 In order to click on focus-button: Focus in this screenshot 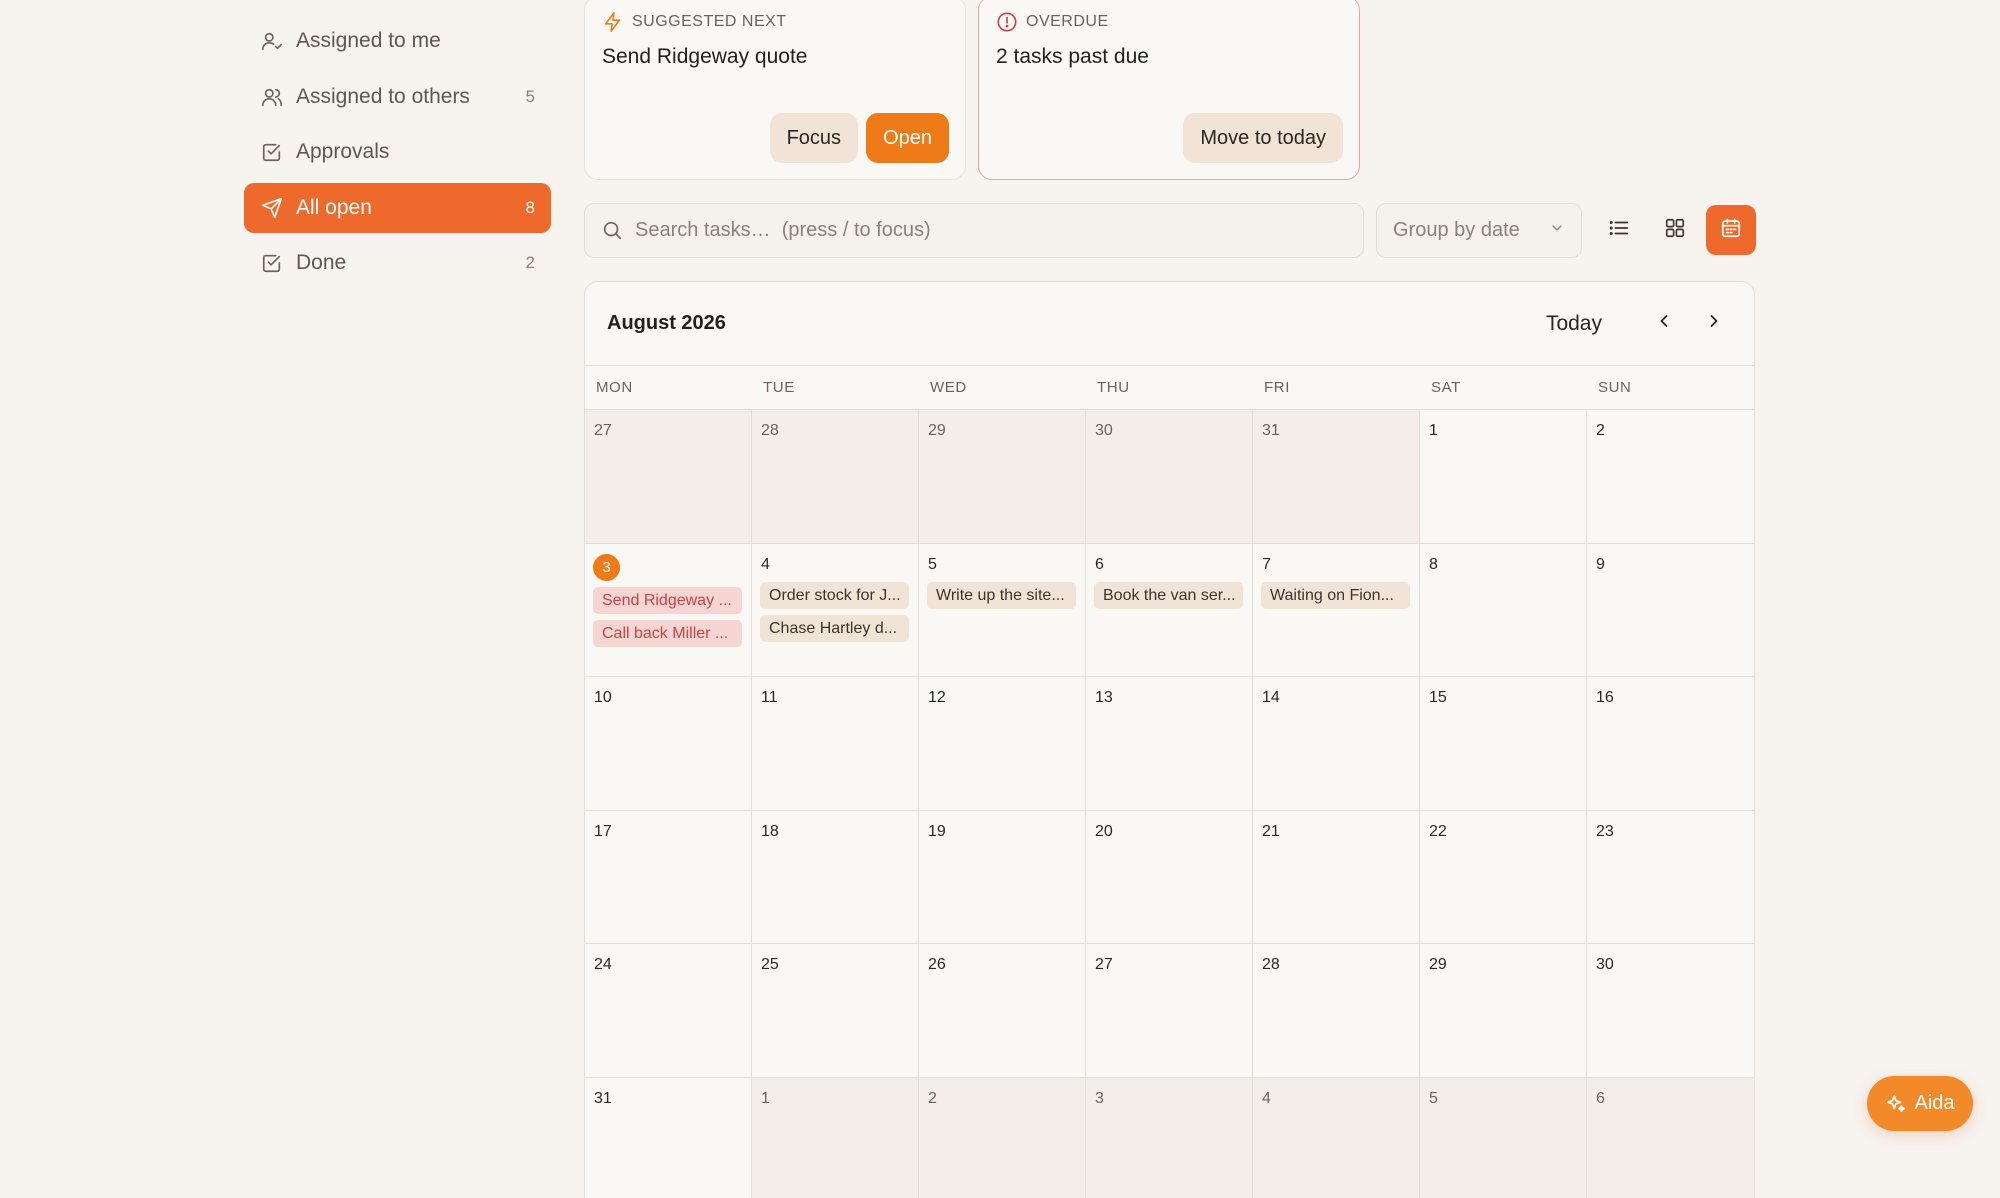, I will do `click(814, 138)`.